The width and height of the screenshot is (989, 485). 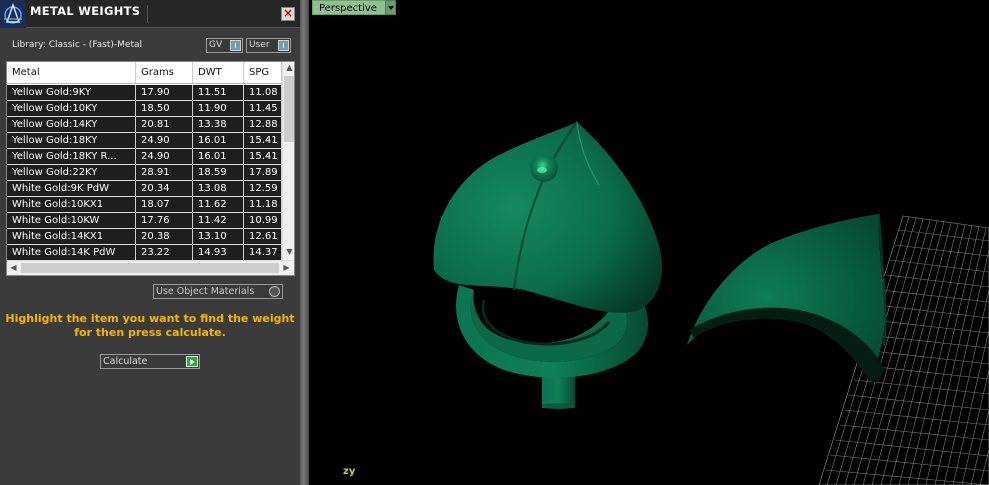 I want to click on library-label: Library: Classic - (Fast)-Metal, so click(x=77, y=45).